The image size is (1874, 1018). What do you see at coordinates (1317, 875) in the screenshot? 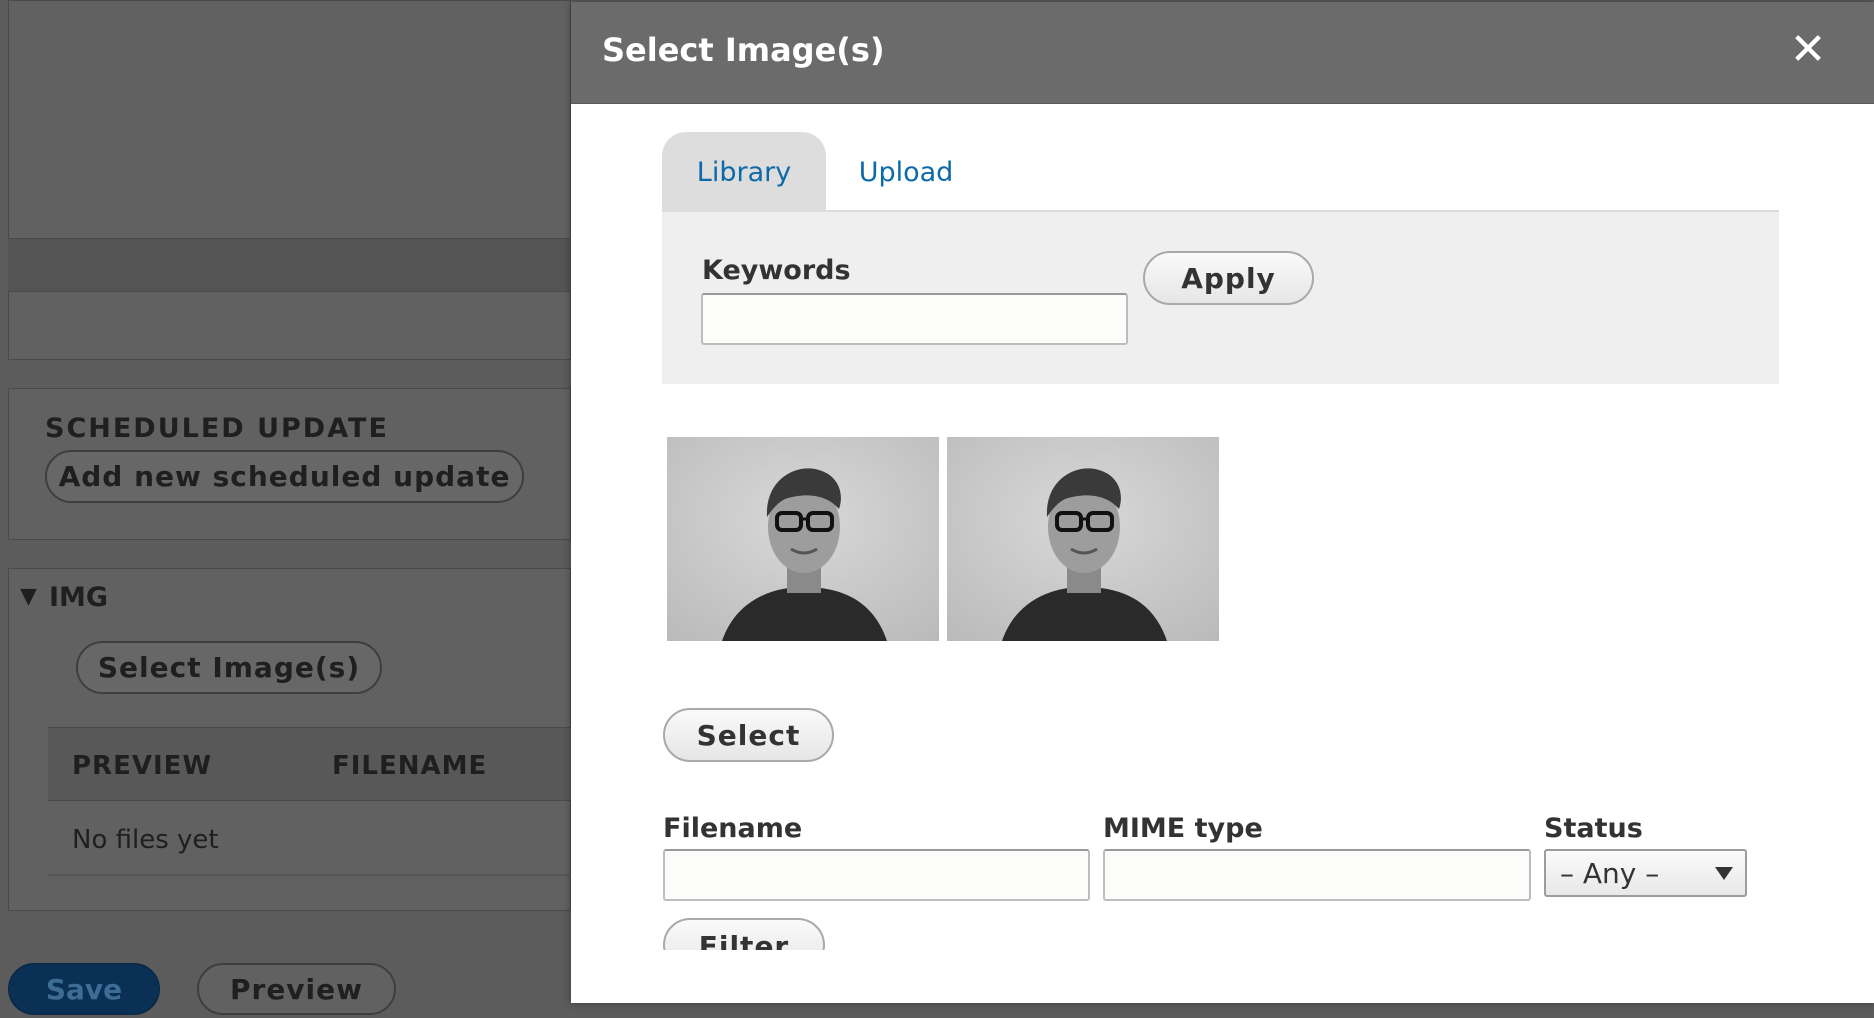
I see `mime-type-input` at bounding box center [1317, 875].